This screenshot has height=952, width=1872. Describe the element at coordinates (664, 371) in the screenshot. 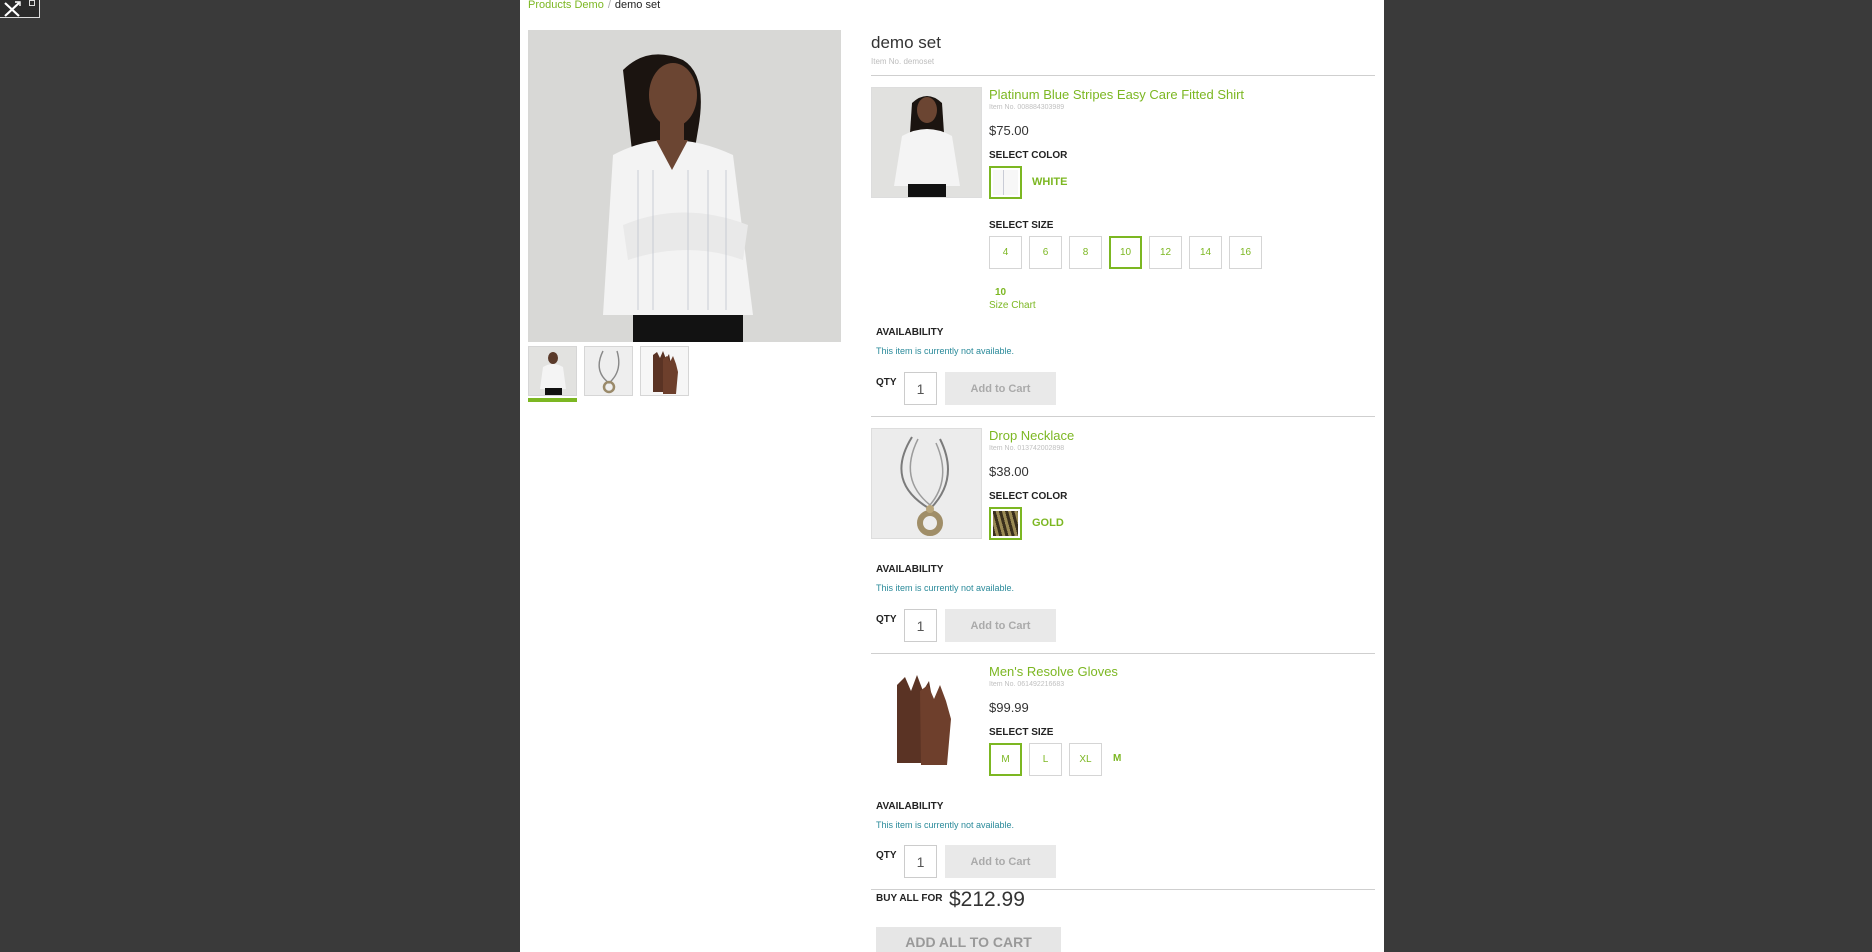

I see `thumbnail-gloves` at that location.